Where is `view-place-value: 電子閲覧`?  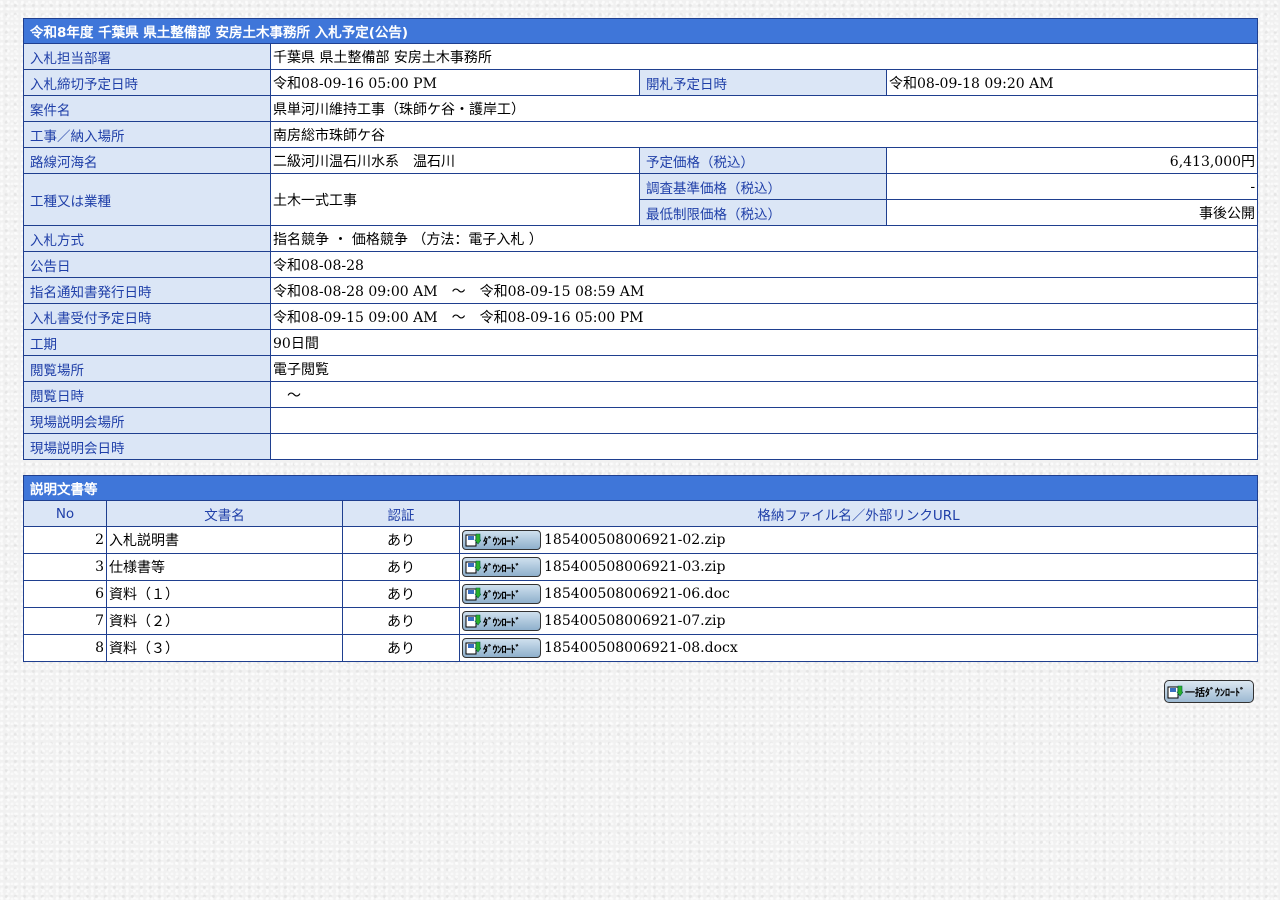
view-place-value: 電子閲覧 is located at coordinates (764, 368).